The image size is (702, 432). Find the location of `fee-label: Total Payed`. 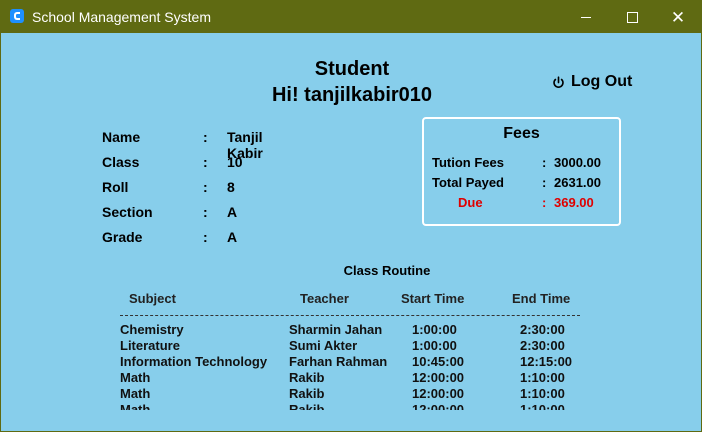

fee-label: Total Payed is located at coordinates (468, 182).